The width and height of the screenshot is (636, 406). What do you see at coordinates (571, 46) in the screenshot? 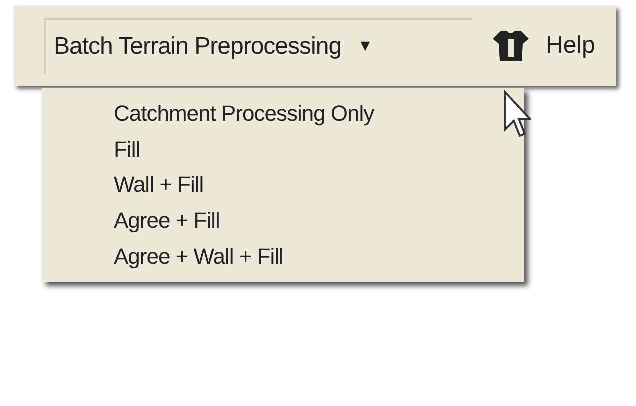
I see `help-button: Help` at bounding box center [571, 46].